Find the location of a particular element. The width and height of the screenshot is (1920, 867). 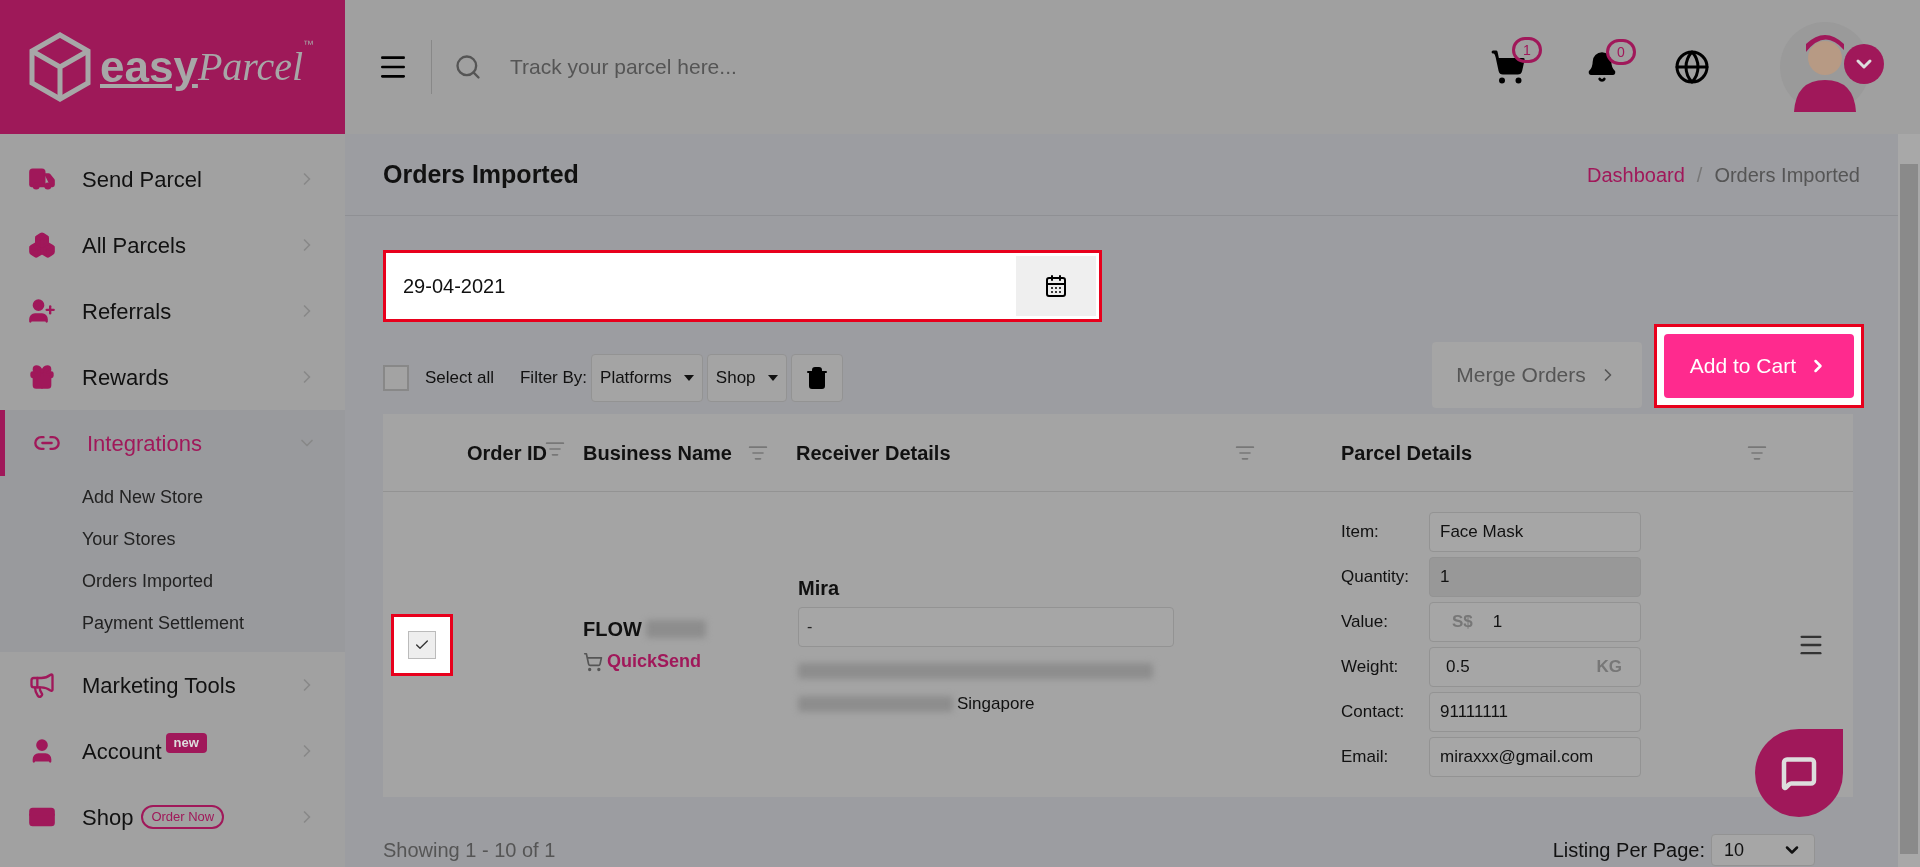

address-field: - is located at coordinates (986, 626).